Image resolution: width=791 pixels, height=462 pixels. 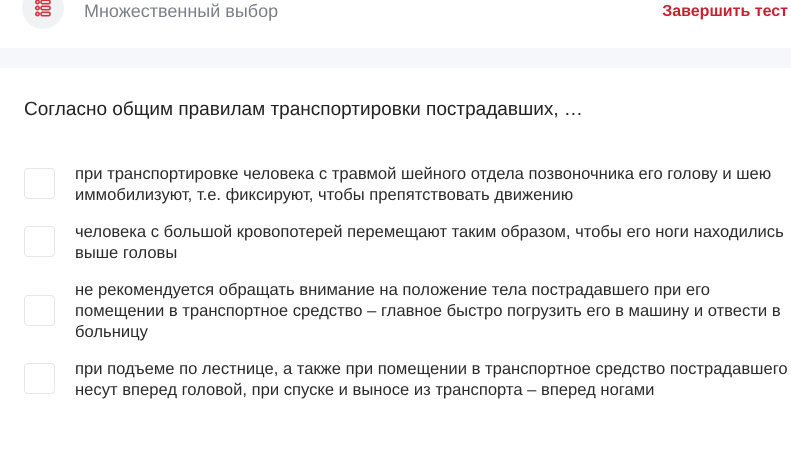 I want to click on option-text: человека с большой кровопотерей перемещают таким образом, чтобы его ноги находились выше головы, so click(x=430, y=241).